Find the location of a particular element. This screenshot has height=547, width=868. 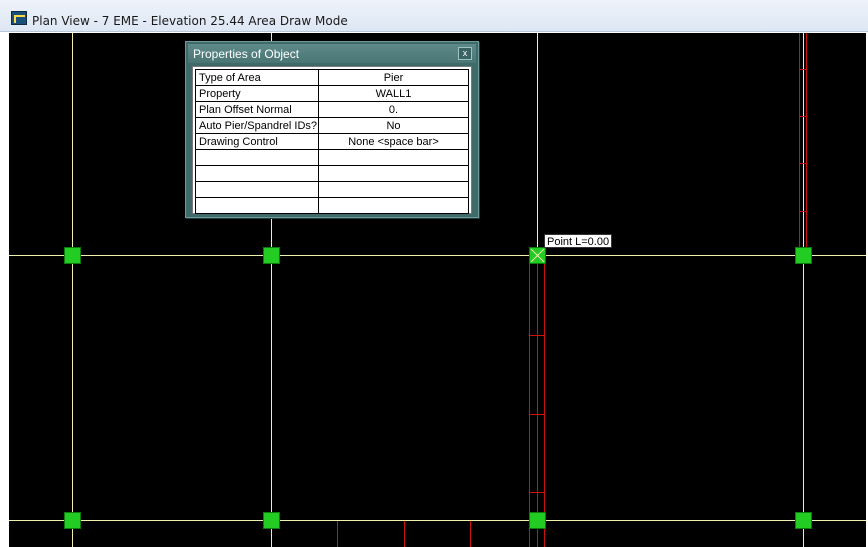

property-row: Type of Area Pier is located at coordinates (332, 77).